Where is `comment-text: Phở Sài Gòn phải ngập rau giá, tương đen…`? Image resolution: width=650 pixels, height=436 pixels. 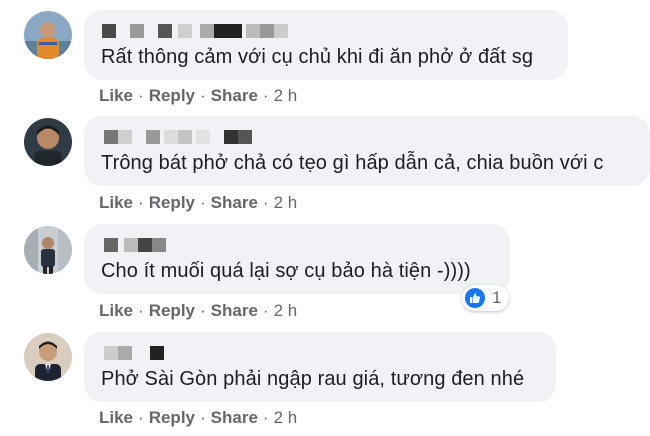
comment-text: Phở Sài Gòn phải ngập rau giá, tương đen… is located at coordinates (313, 379).